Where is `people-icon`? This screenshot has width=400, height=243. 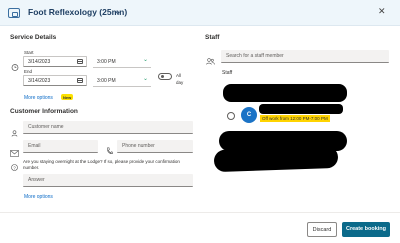 people-icon is located at coordinates (210, 58).